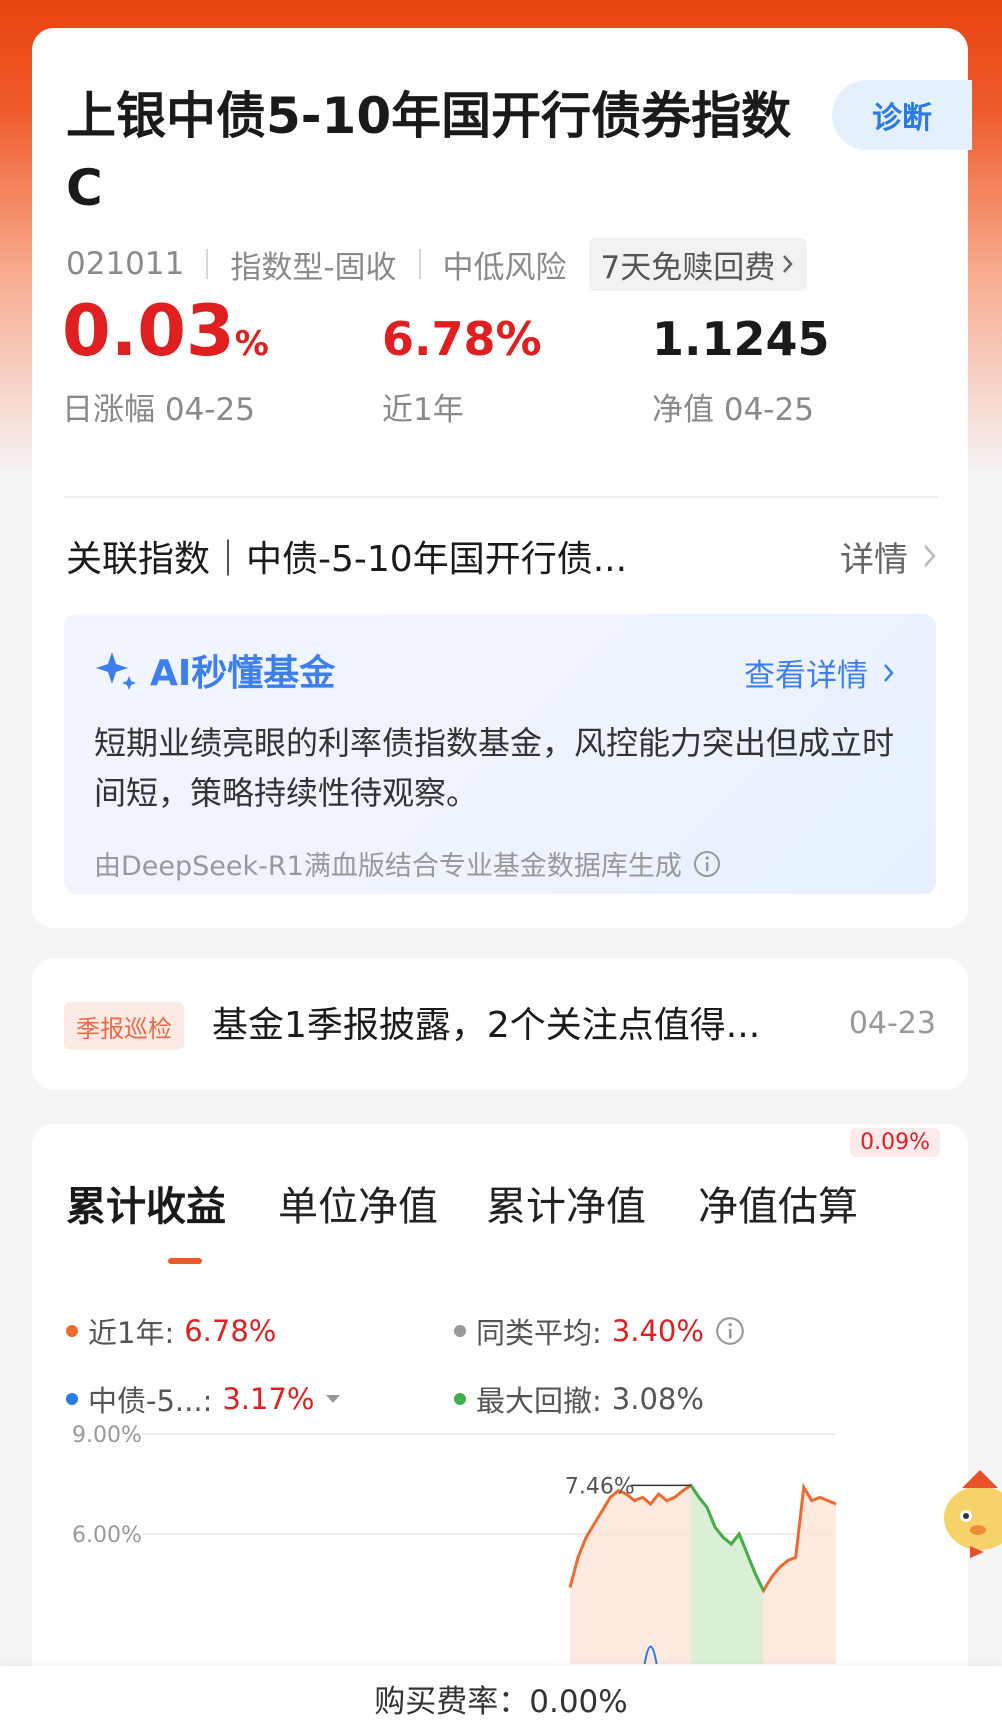 This screenshot has width=1002, height=1730. Describe the element at coordinates (806, 676) in the screenshot. I see `ai-more-label: 查看详情` at that location.